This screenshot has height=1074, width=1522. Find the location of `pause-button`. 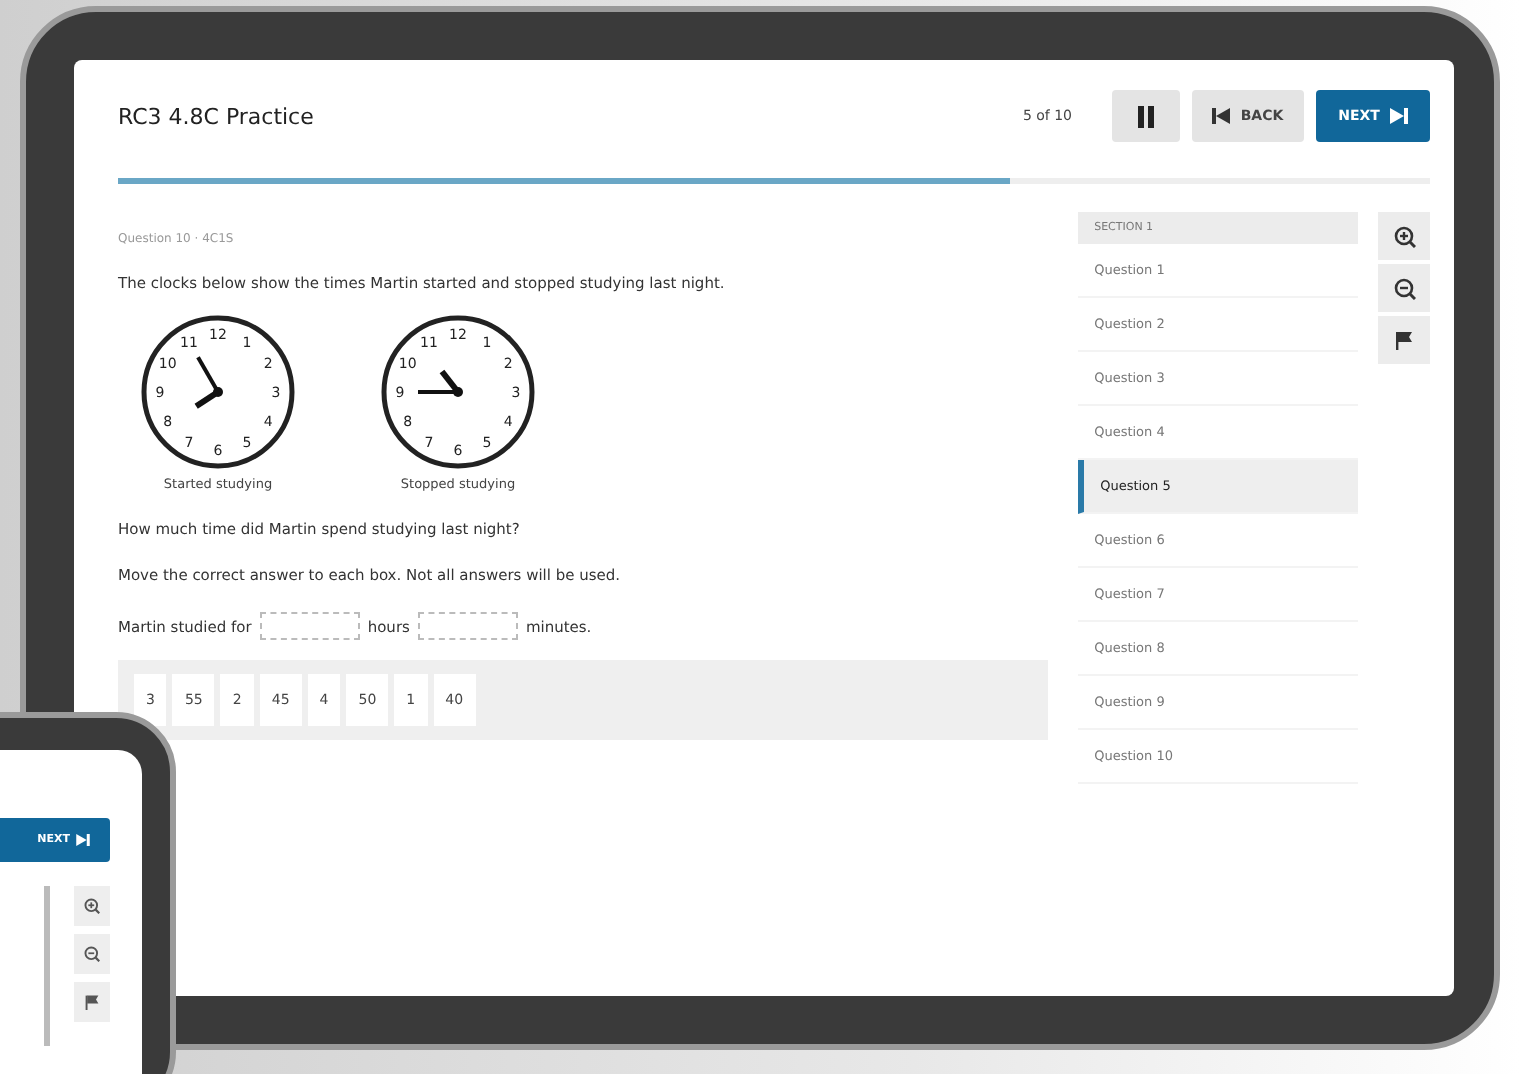

pause-button is located at coordinates (1146, 116).